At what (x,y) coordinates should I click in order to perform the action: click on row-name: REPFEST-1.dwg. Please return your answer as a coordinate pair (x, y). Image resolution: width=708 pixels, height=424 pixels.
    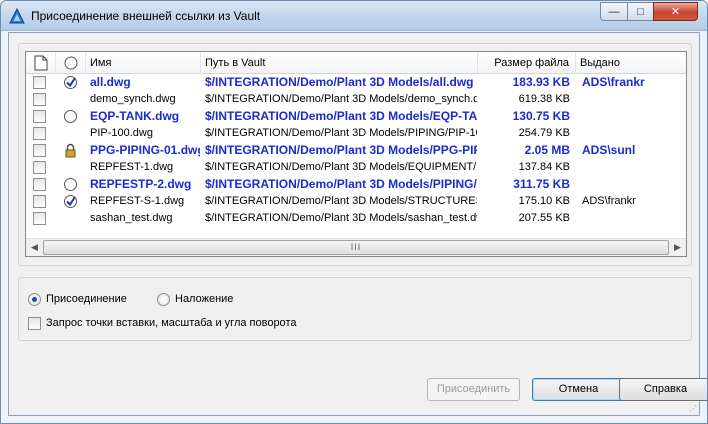
    Looking at the image, I should click on (132, 167).